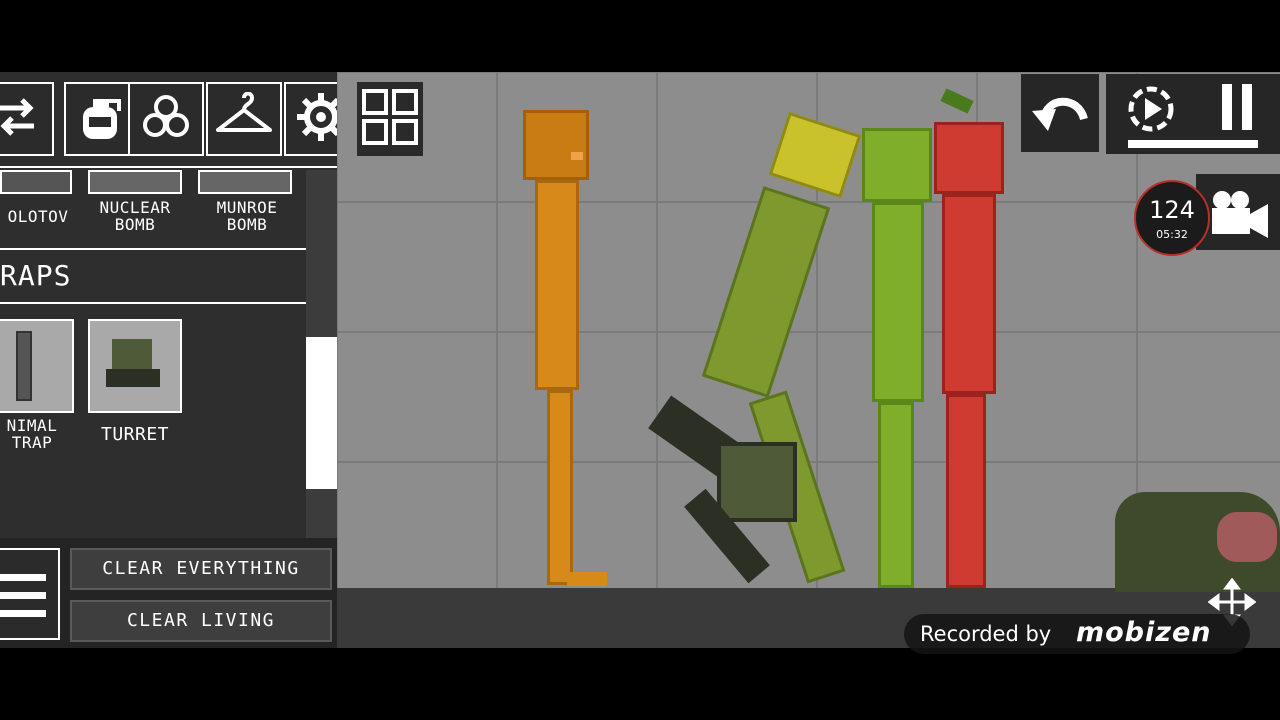 The image size is (1280, 720). I want to click on molotov-thumbnail, so click(36, 182).